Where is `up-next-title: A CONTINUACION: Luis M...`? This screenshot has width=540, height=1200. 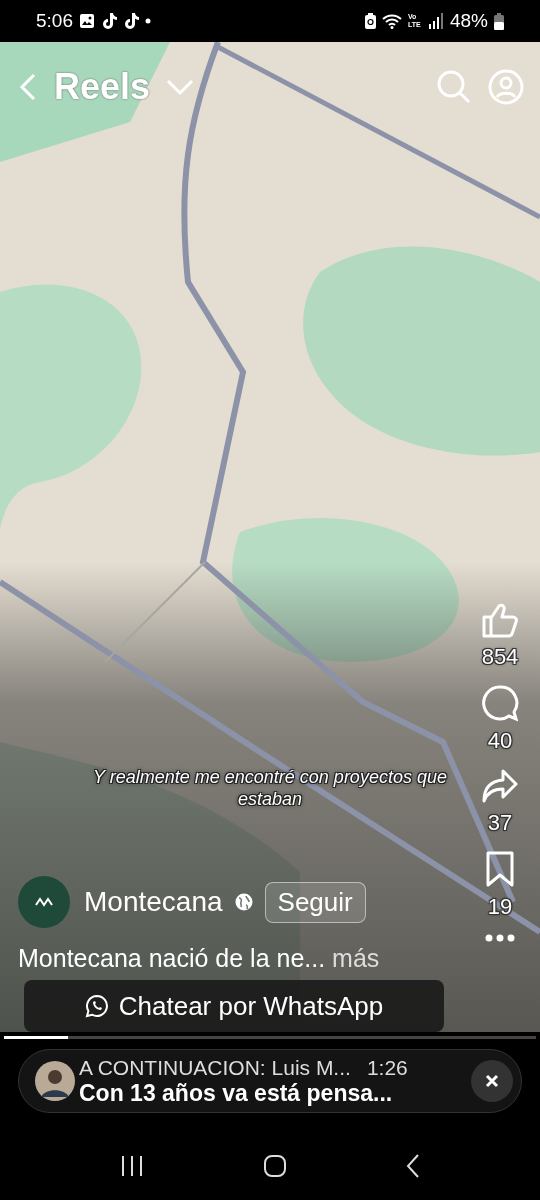
up-next-title: A CONTINUACION: Luis M... is located at coordinates (215, 1067).